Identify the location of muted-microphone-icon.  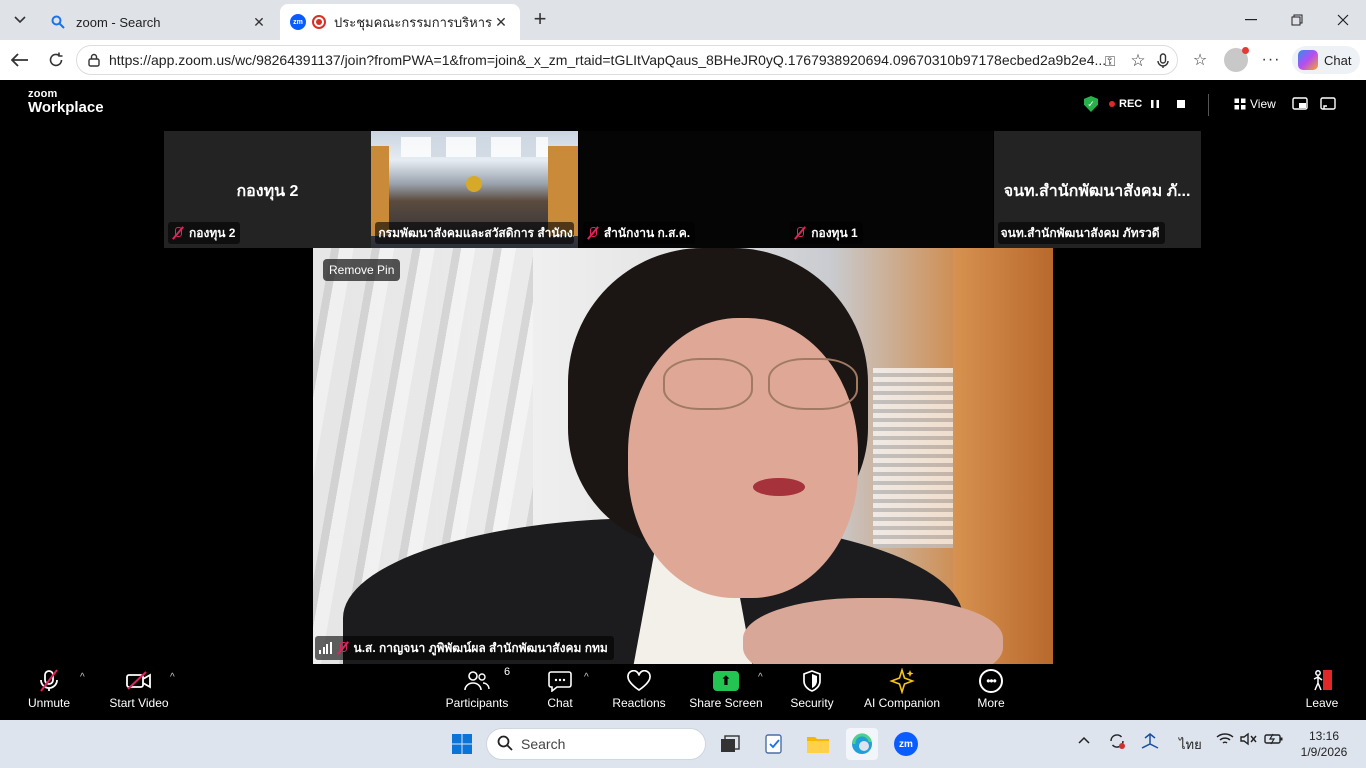
(49, 681).